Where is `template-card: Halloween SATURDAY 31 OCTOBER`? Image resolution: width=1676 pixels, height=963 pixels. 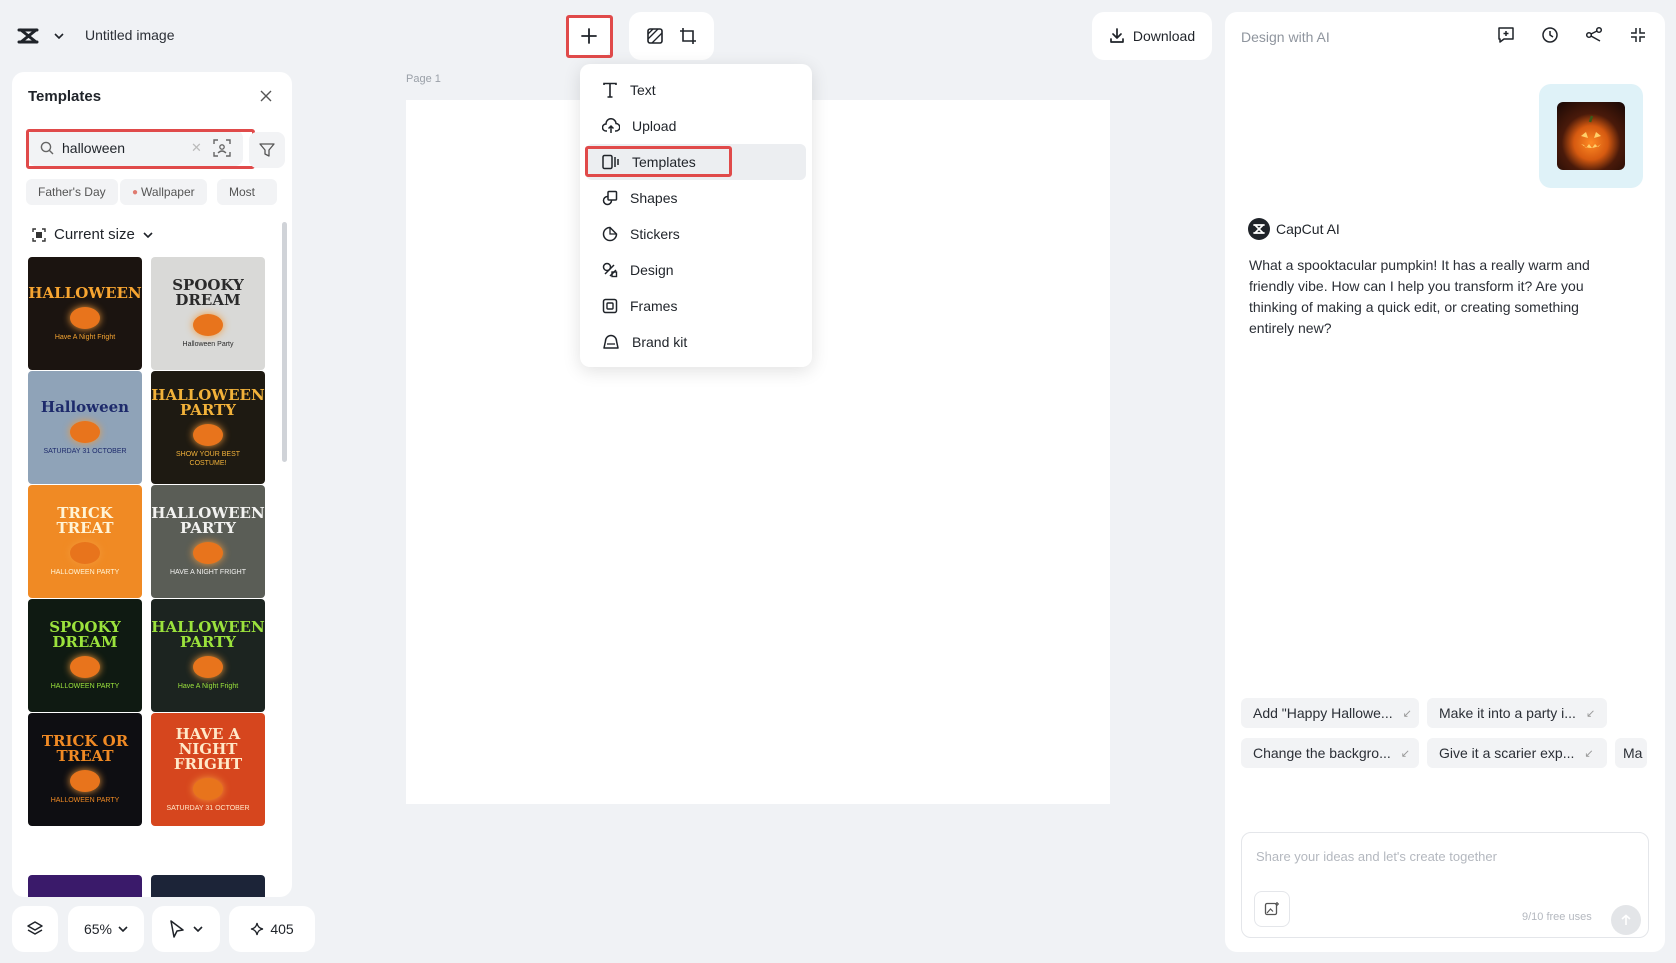 template-card: Halloween SATURDAY 31 OCTOBER is located at coordinates (85, 427).